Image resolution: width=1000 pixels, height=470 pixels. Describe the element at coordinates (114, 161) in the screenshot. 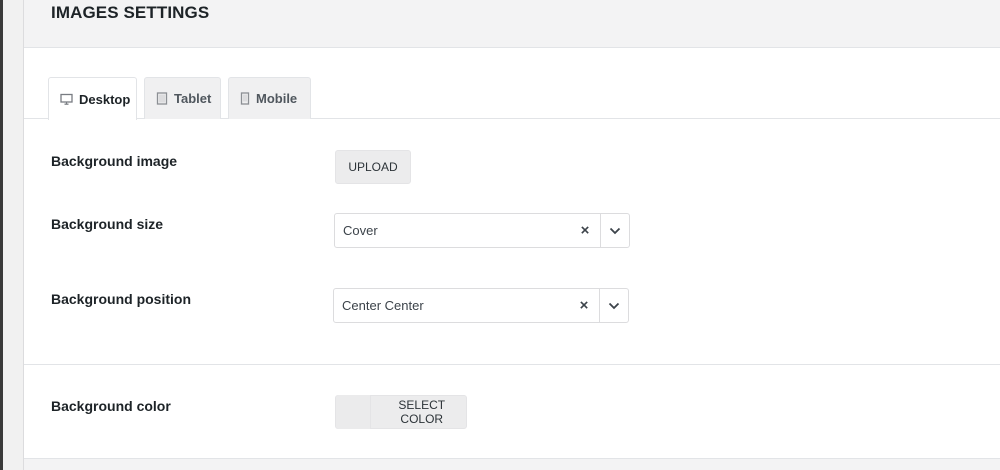

I see `background-image-label: Background image` at that location.